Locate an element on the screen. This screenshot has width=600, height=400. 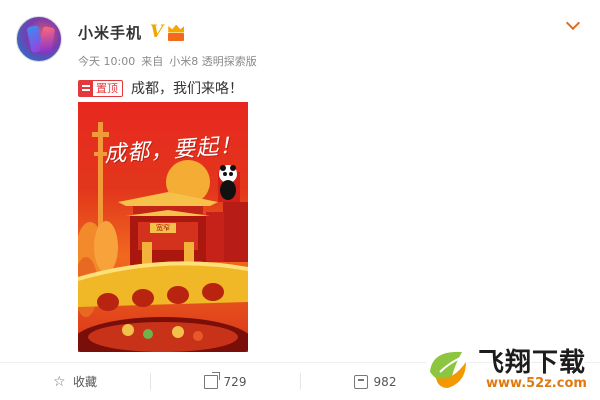
post-meta: 今天 10:00 来自 小米8 透明探索版 is located at coordinates (167, 61).